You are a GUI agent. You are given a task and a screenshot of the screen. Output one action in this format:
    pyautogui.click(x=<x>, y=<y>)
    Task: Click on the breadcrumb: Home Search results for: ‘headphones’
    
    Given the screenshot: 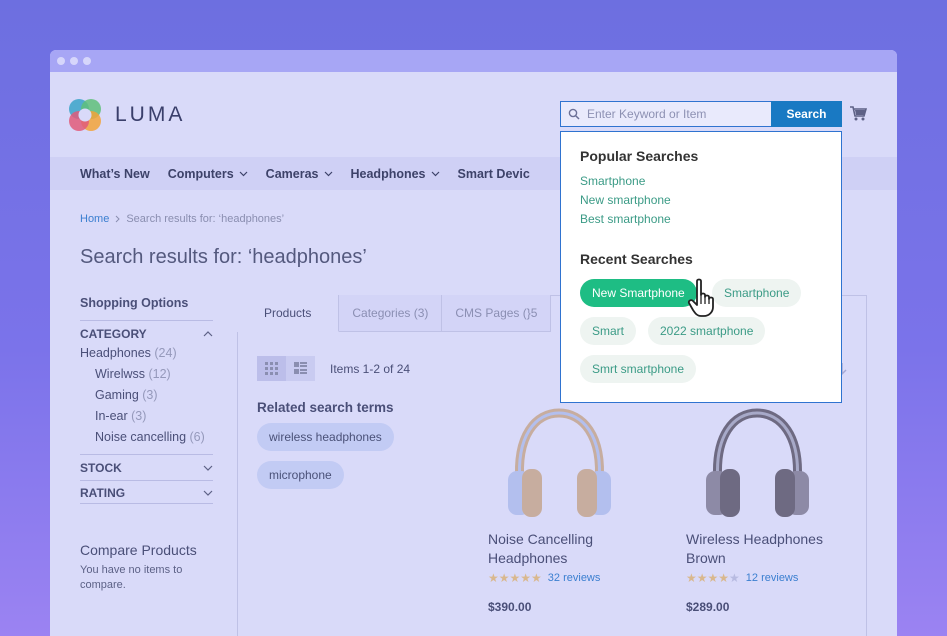 What is the action you would take?
    pyautogui.click(x=182, y=219)
    